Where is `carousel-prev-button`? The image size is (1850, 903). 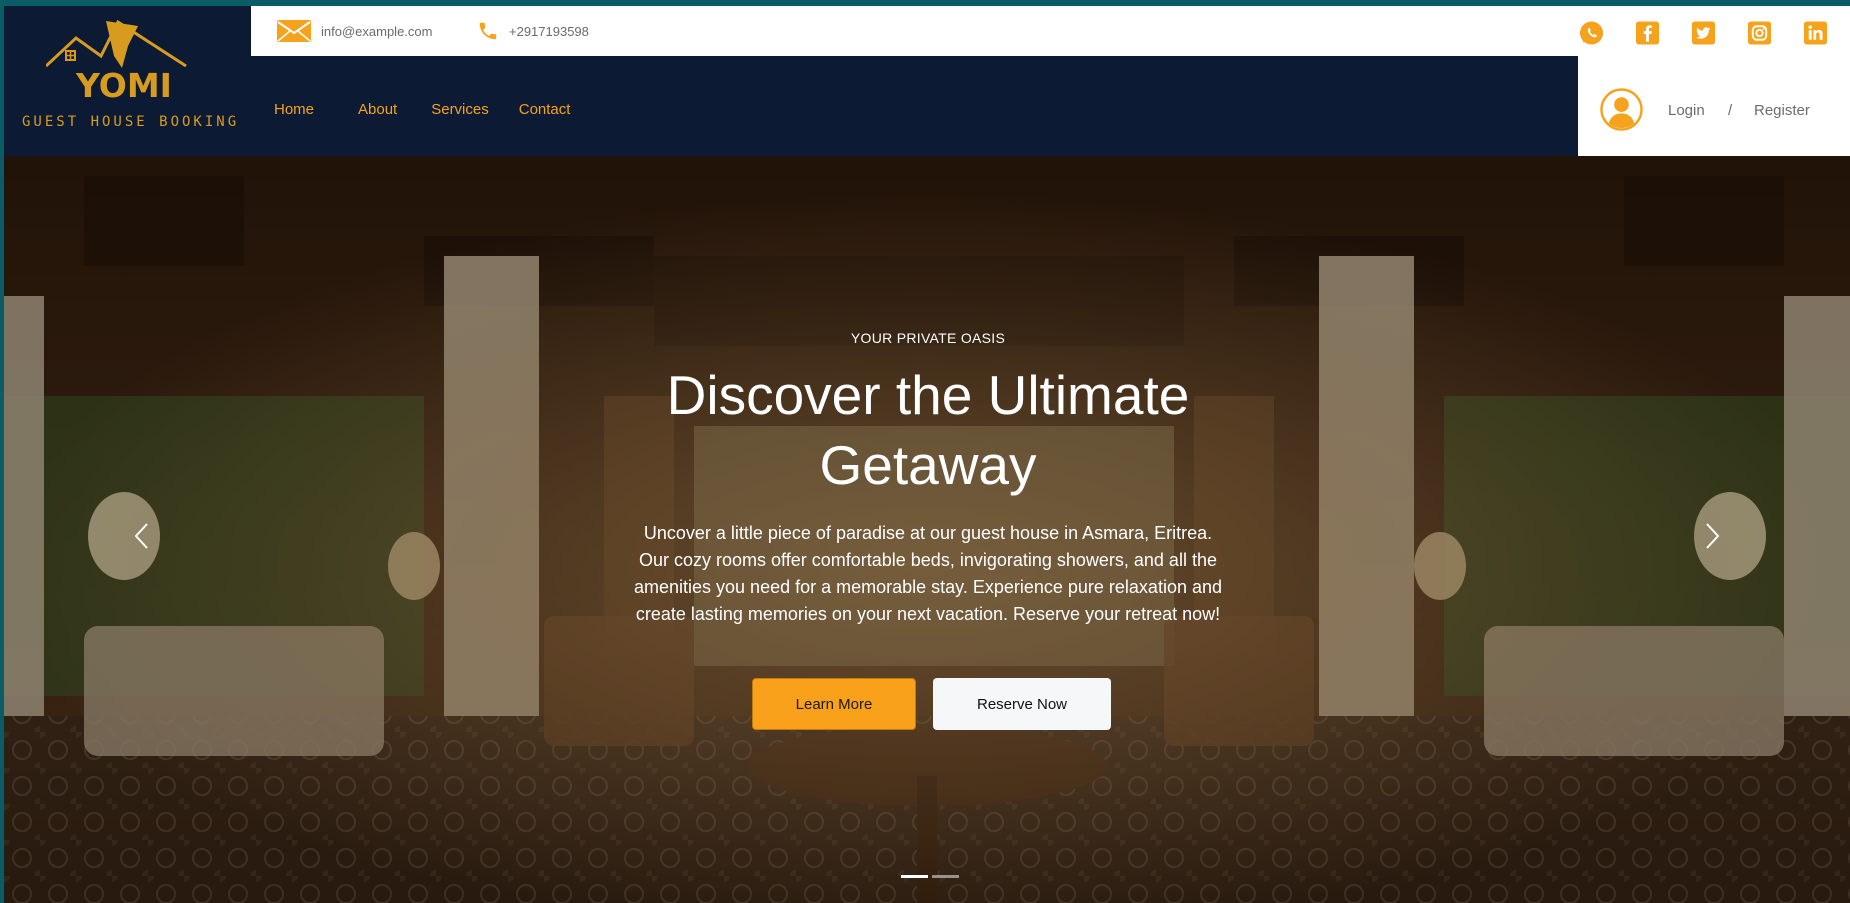 carousel-prev-button is located at coordinates (142, 536).